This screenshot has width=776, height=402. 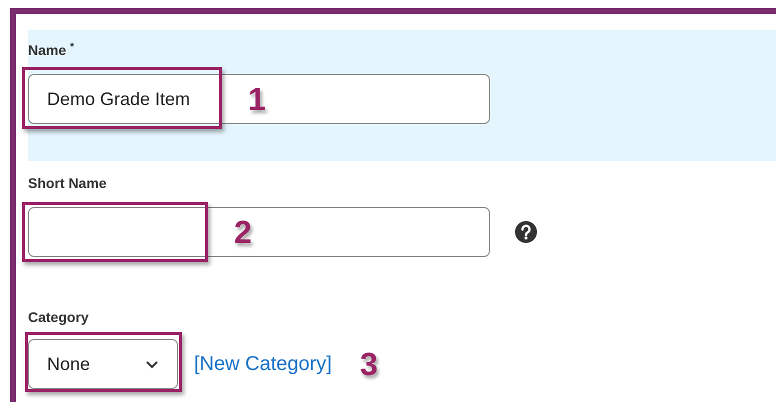 I want to click on category-select: None, so click(x=103, y=364).